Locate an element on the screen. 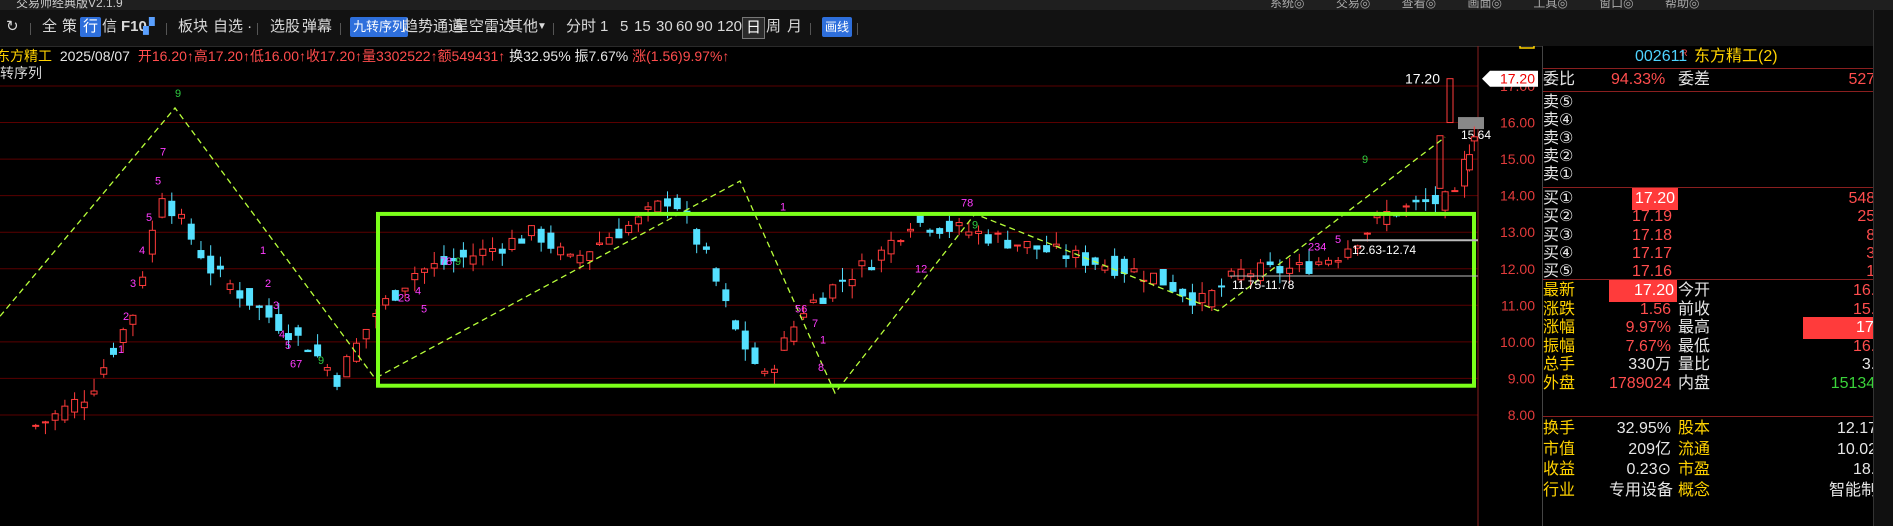 Image resolution: width=1893 pixels, height=526 pixels. sequence-count: 3 is located at coordinates (276, 306).